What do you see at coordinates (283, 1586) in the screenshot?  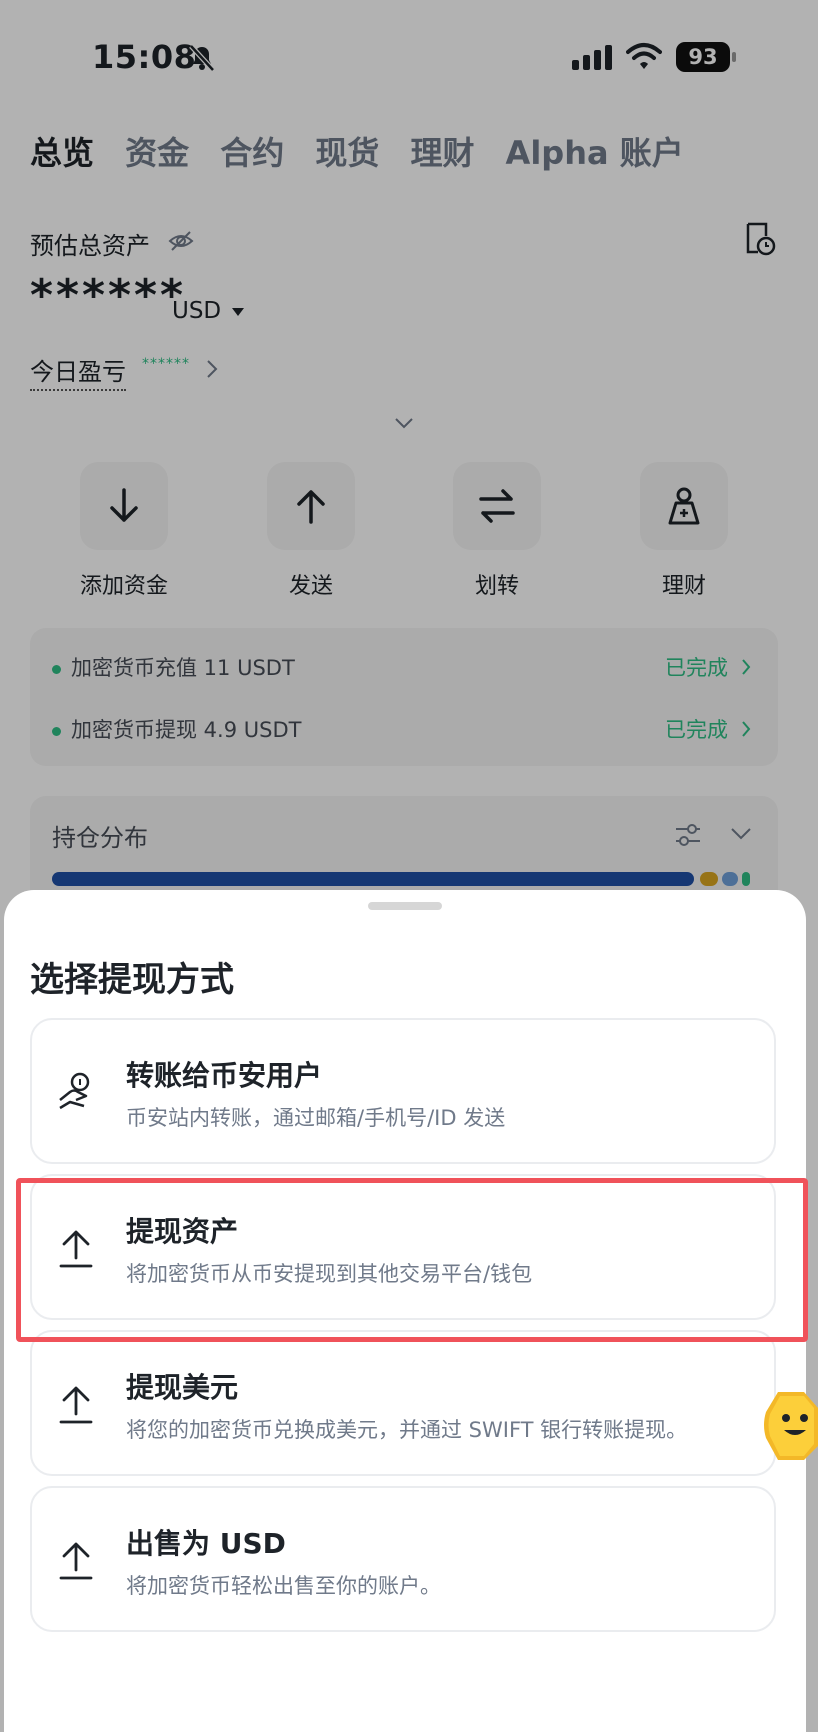 I see `option-description: 将加密货币轻松出售至你的账户。` at bounding box center [283, 1586].